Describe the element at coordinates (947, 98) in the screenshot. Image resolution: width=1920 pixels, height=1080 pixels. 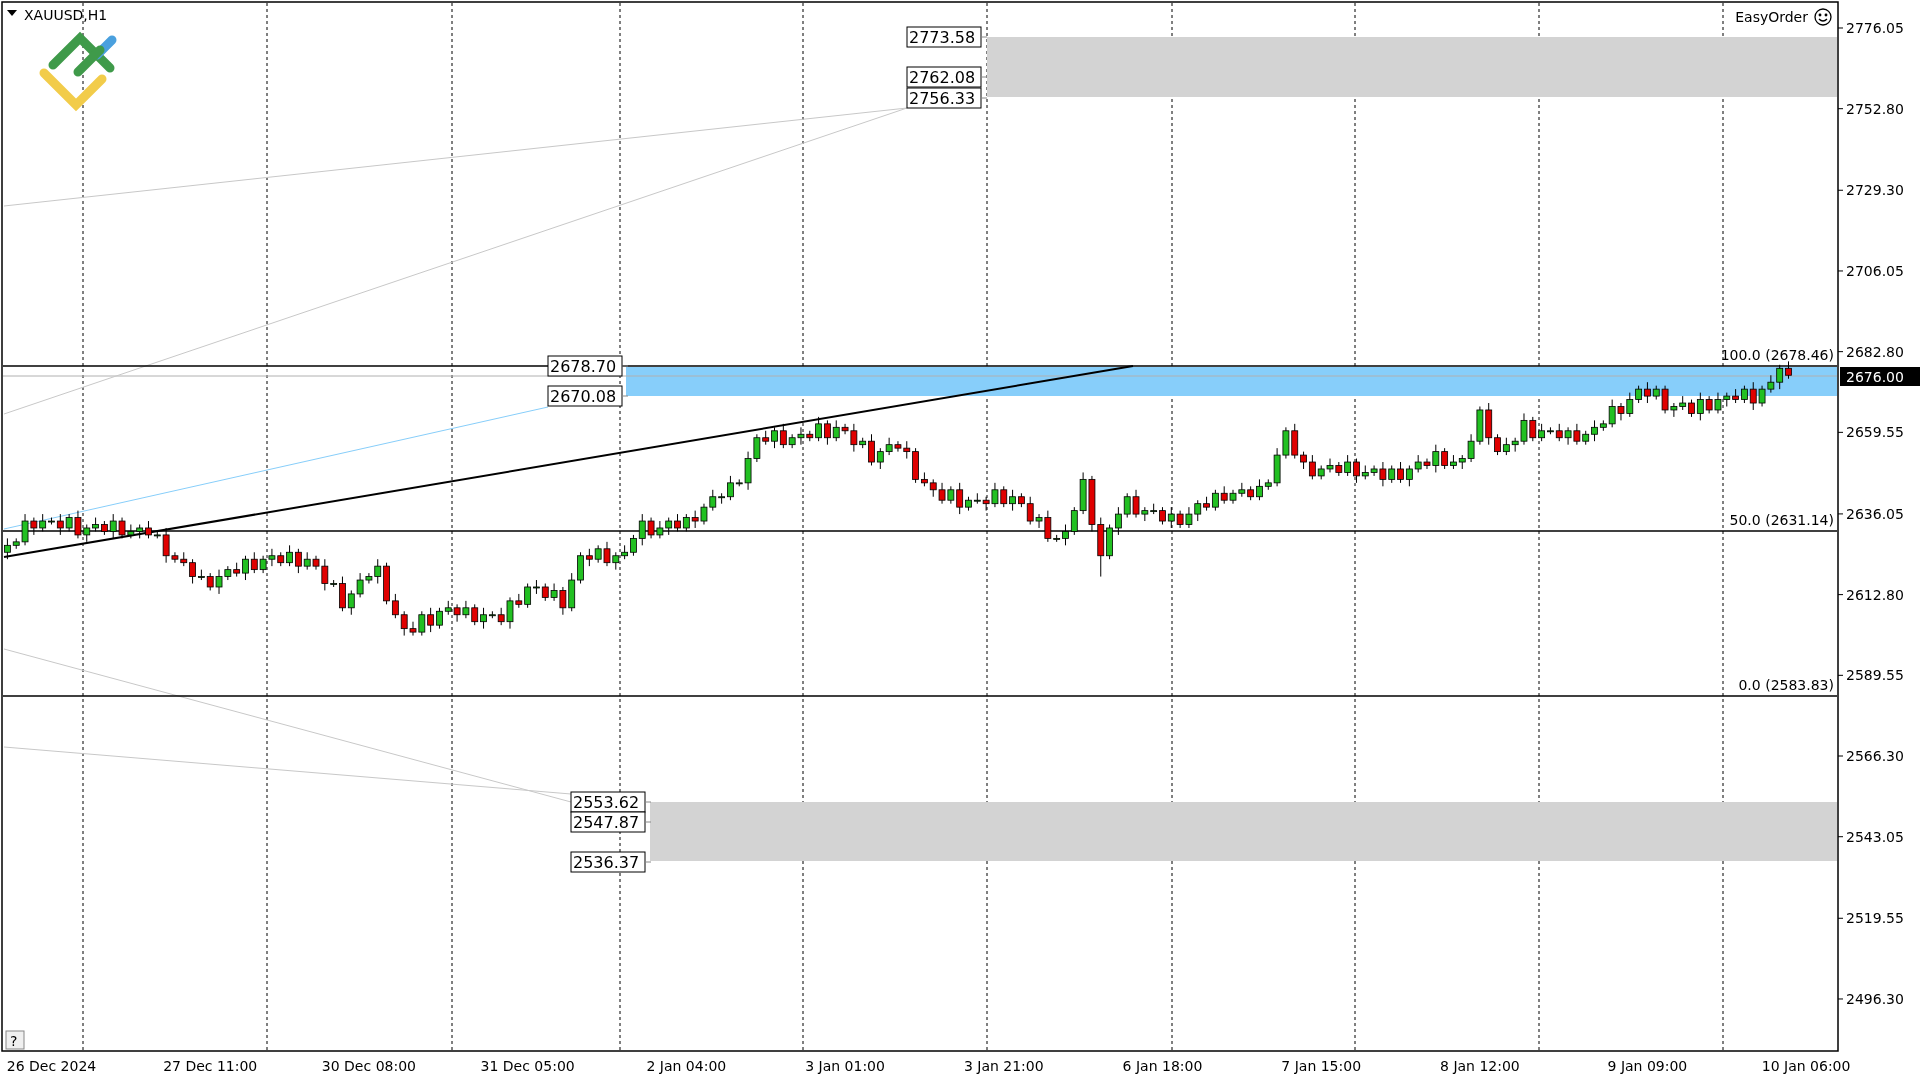
I see `price-label: 2756.33` at that location.